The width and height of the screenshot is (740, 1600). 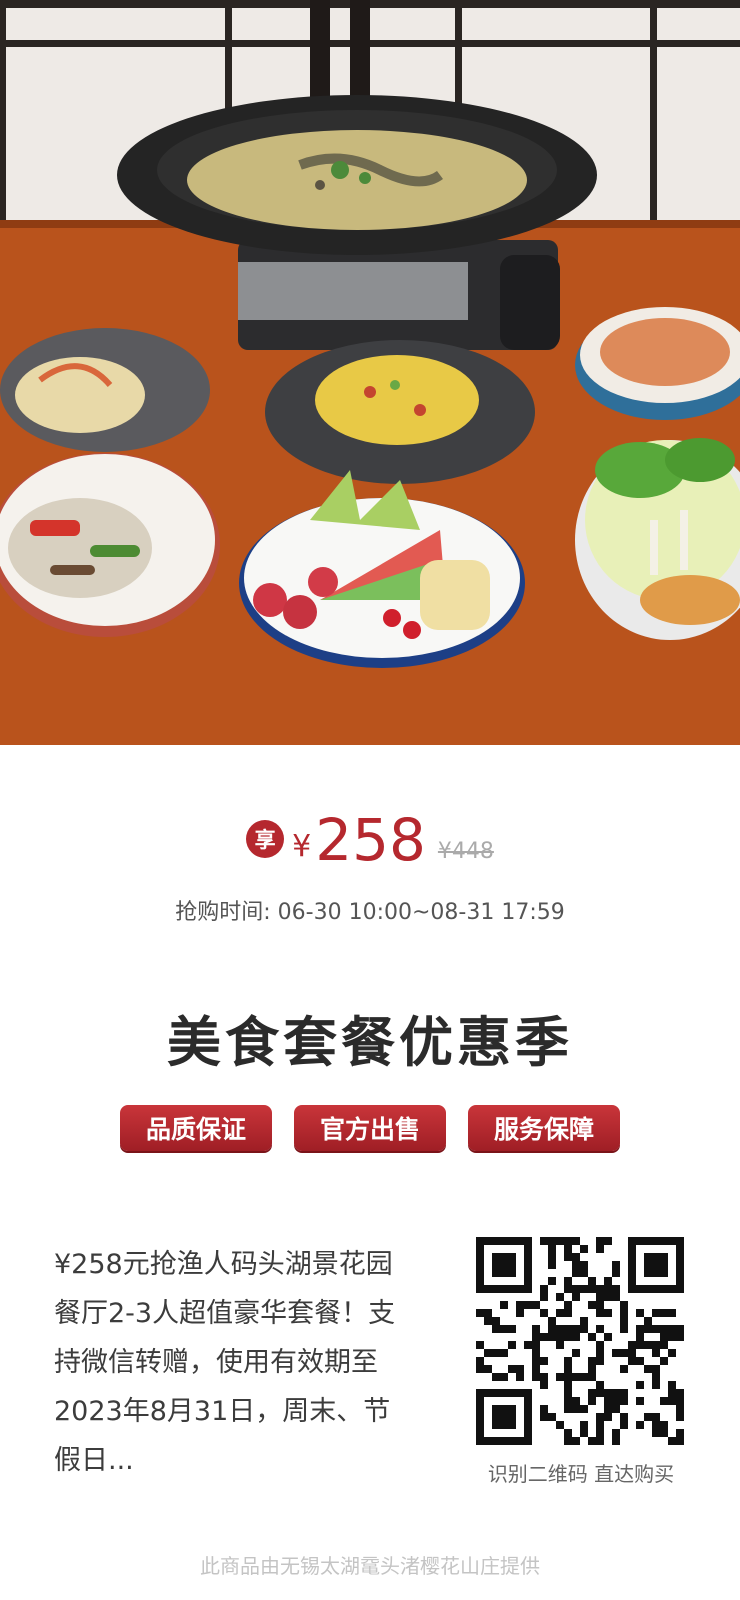 I want to click on badge-official: 官方出售, so click(x=370, y=1128).